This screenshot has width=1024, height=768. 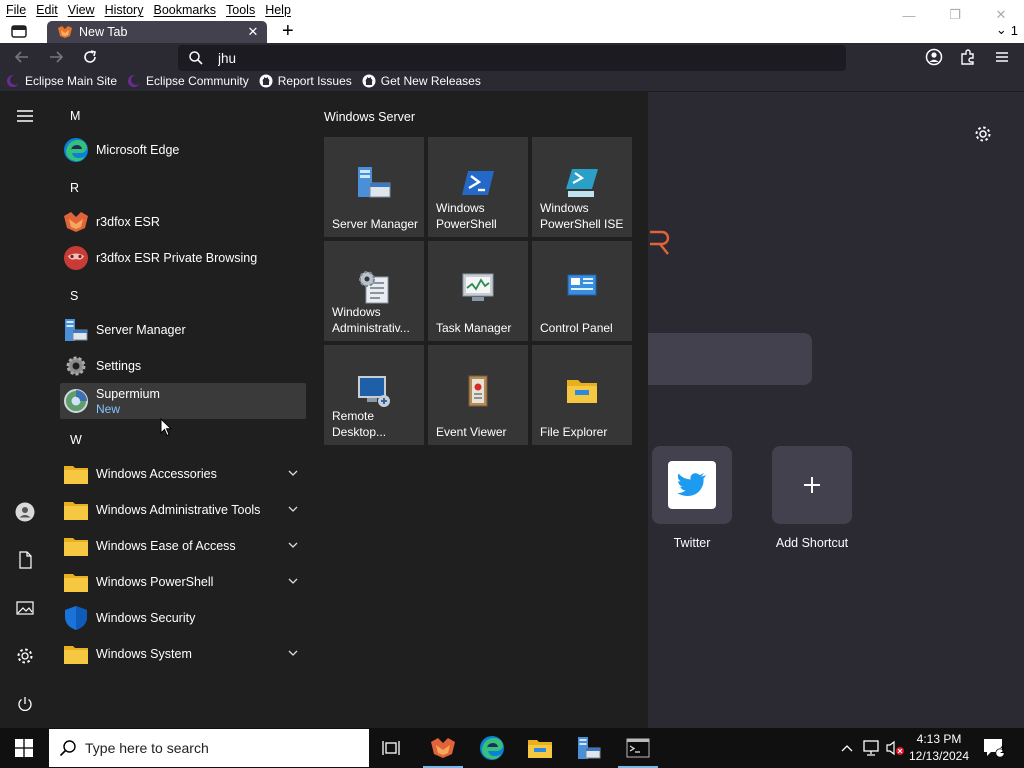 I want to click on taskbar-edge, so click(x=492, y=748).